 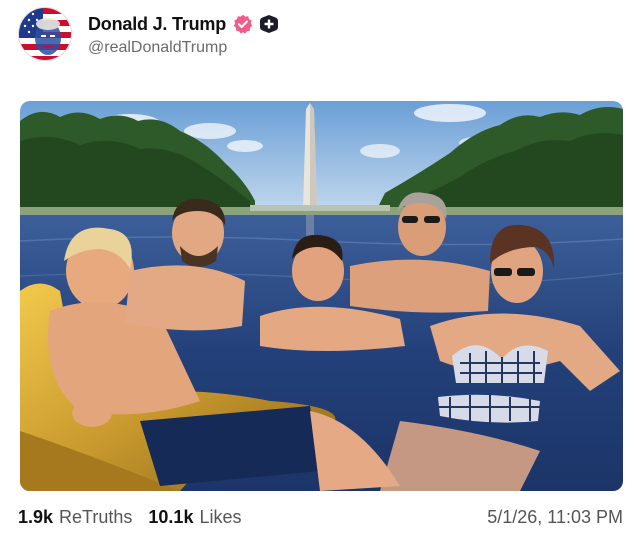 What do you see at coordinates (171, 516) in the screenshot?
I see `likes-count: 10.1k` at bounding box center [171, 516].